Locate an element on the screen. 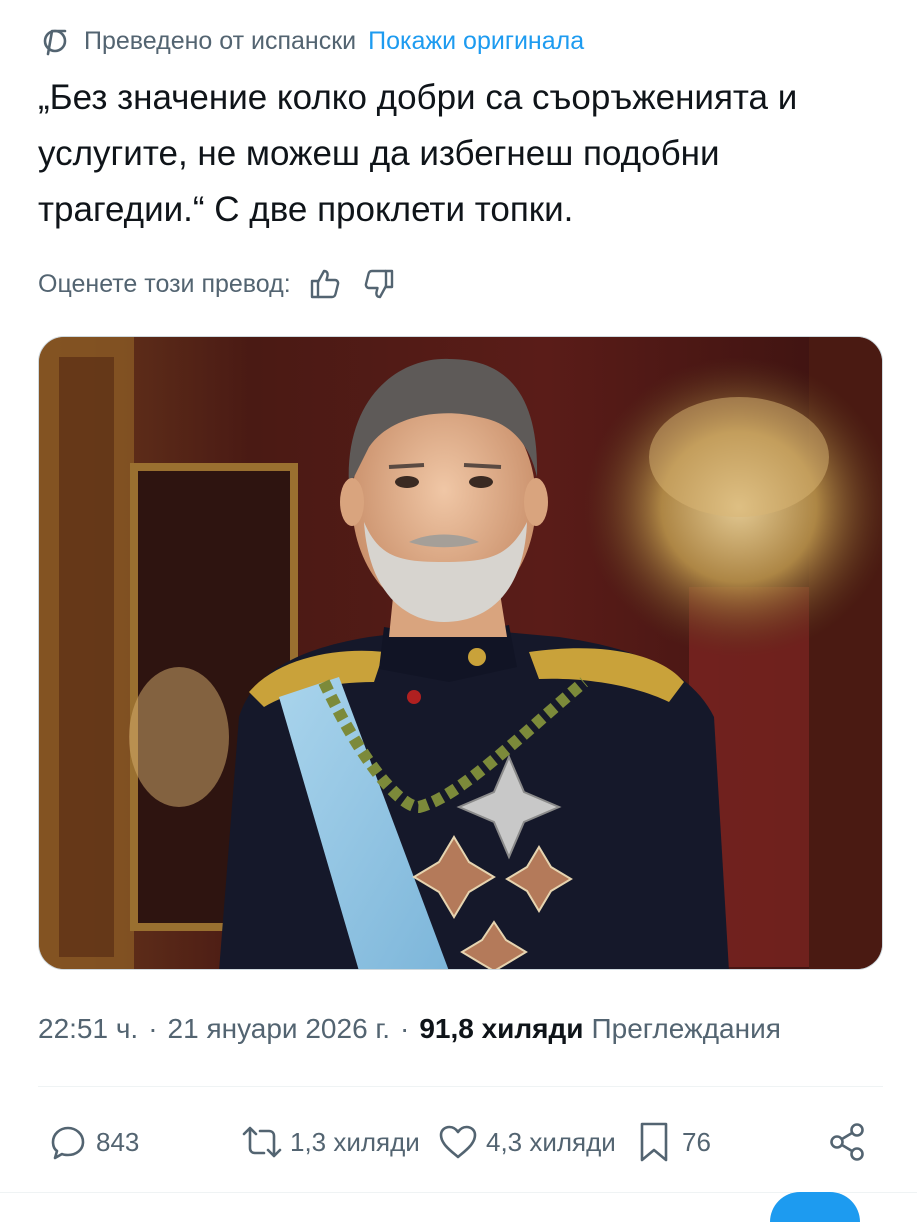  compose-button is located at coordinates (815, 1207).